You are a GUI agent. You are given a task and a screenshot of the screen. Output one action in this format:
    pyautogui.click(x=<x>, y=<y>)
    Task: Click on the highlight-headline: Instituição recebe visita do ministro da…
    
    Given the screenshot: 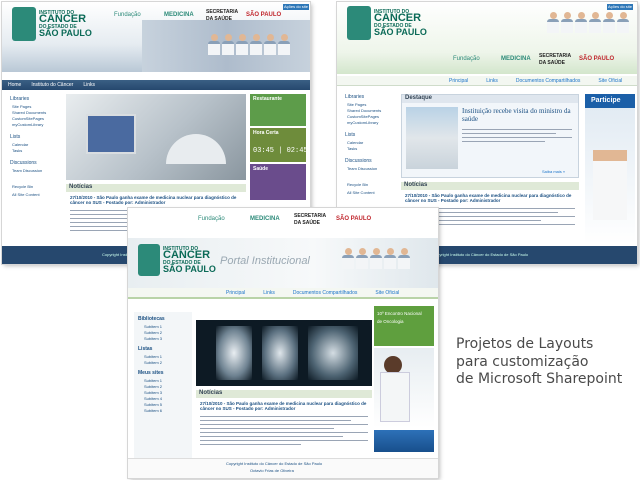 What is the action you would take?
    pyautogui.click(x=517, y=115)
    